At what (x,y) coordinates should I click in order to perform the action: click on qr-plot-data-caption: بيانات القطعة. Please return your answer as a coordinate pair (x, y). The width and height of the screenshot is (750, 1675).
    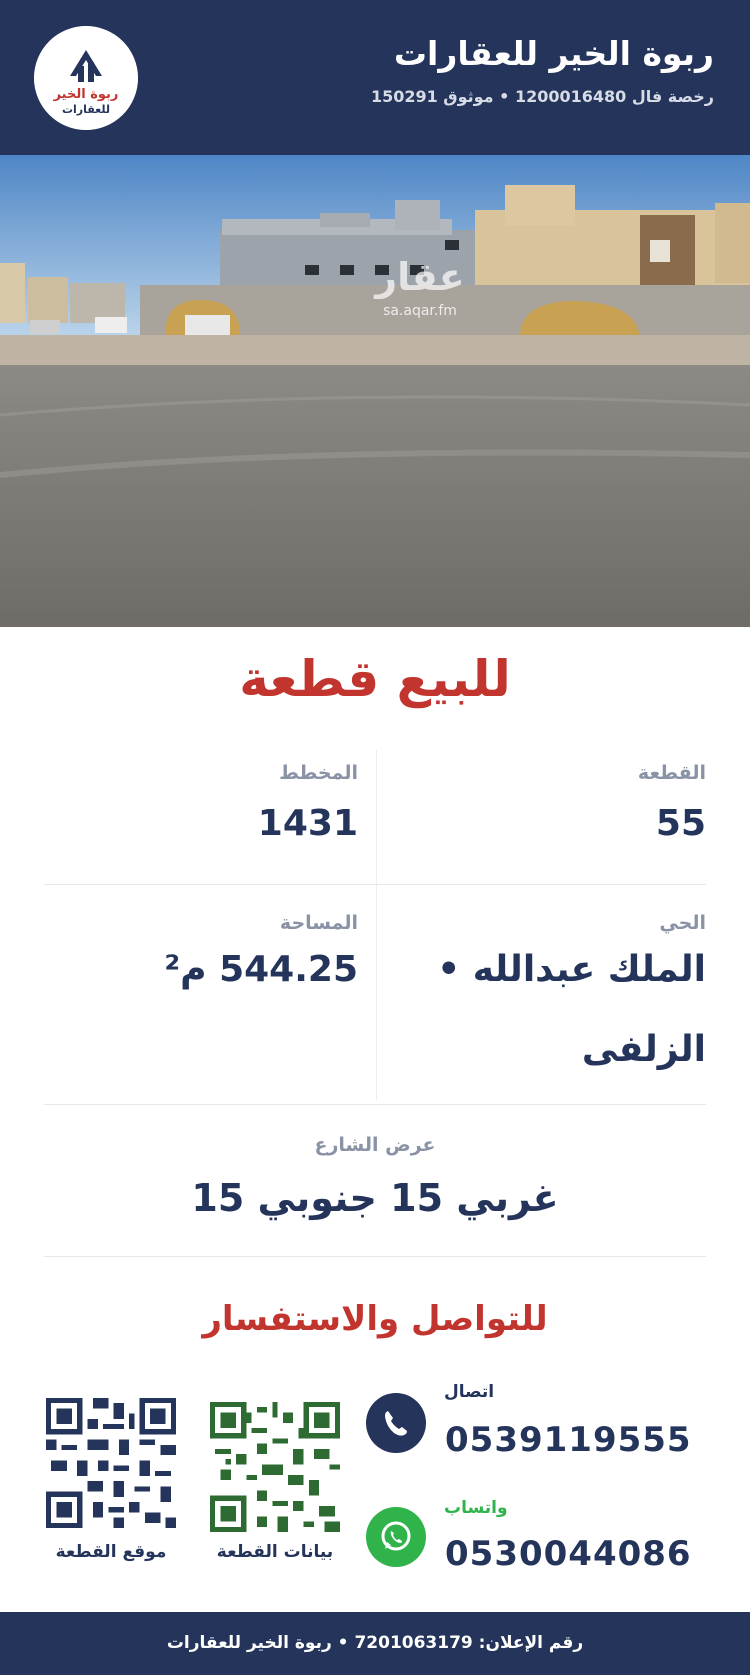
    Looking at the image, I should click on (275, 1552).